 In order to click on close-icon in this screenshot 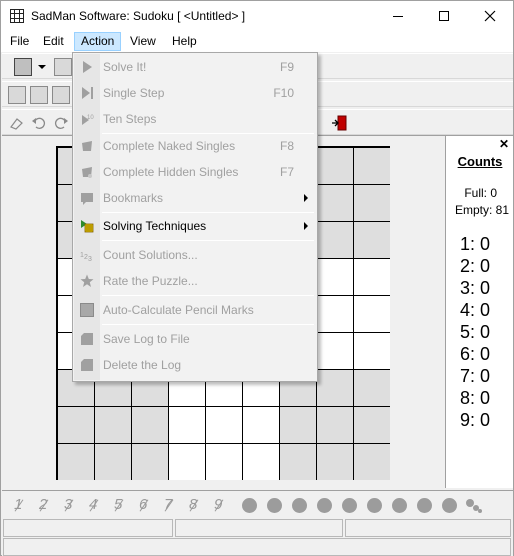, I will do `click(490, 16)`.